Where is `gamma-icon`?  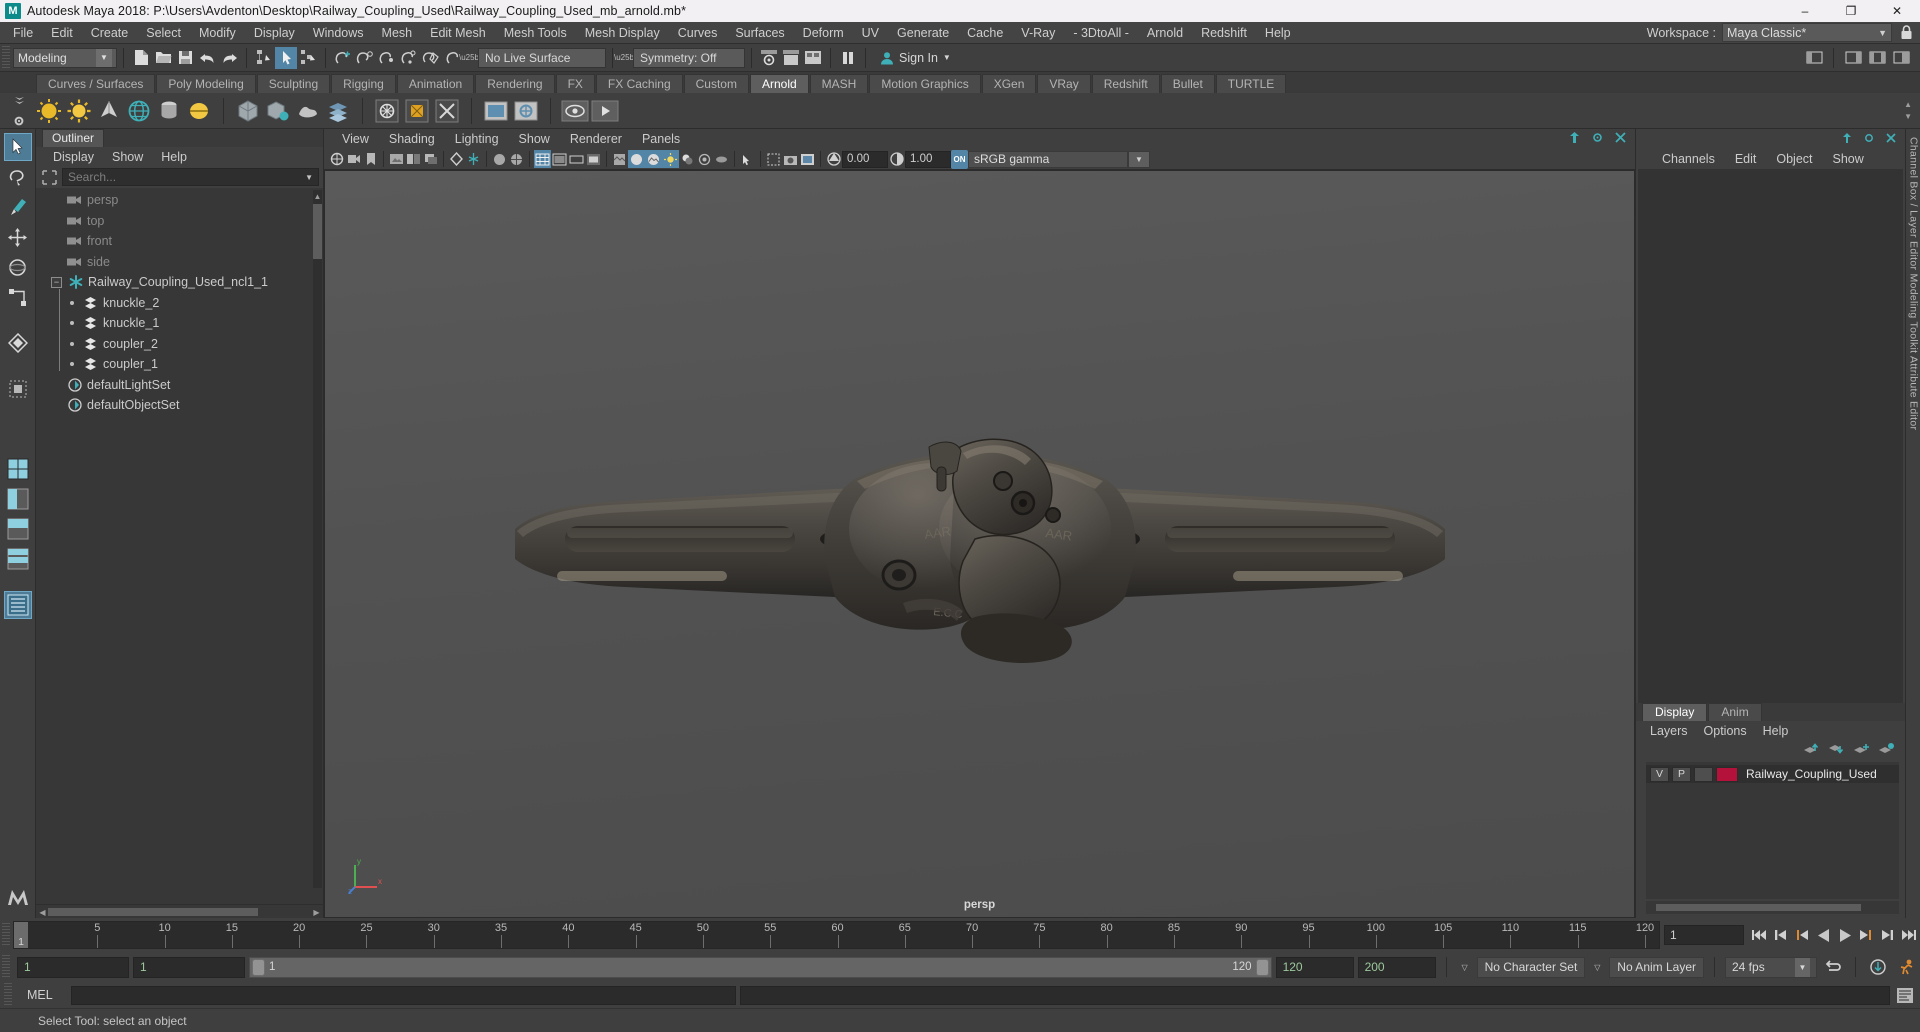 gamma-icon is located at coordinates (896, 159).